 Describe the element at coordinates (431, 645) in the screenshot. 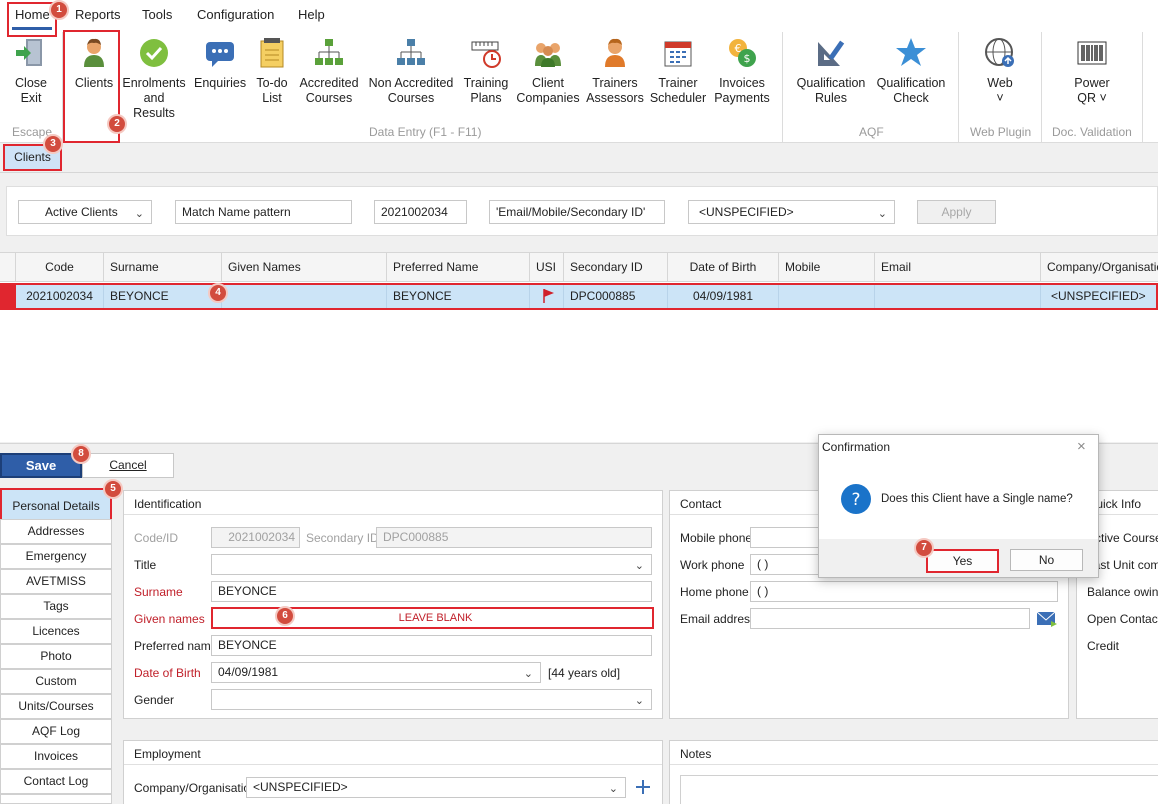

I see `preferred-name-field: BEYONCE` at that location.